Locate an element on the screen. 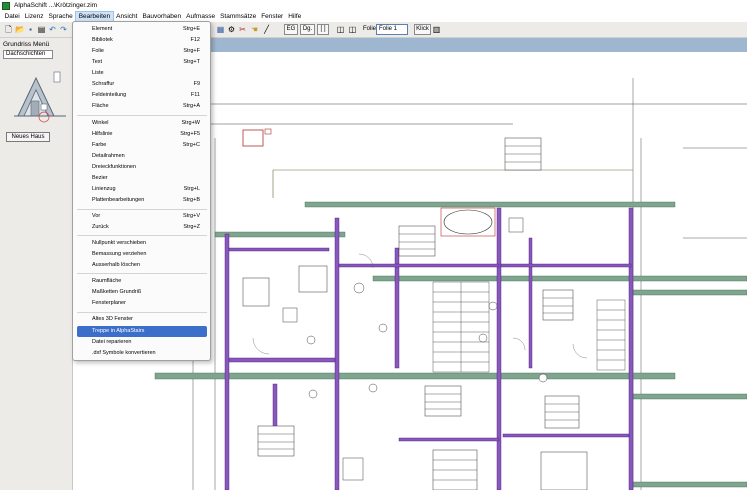 The height and width of the screenshot is (490, 747). window-title: AlphaSchift ...\Krötzinger.zim is located at coordinates (56, 5).